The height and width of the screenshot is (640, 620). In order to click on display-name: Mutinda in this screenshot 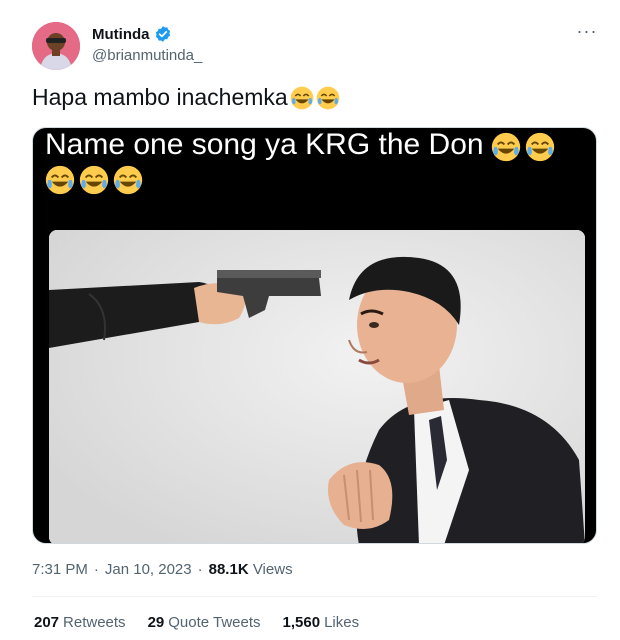, I will do `click(121, 34)`.